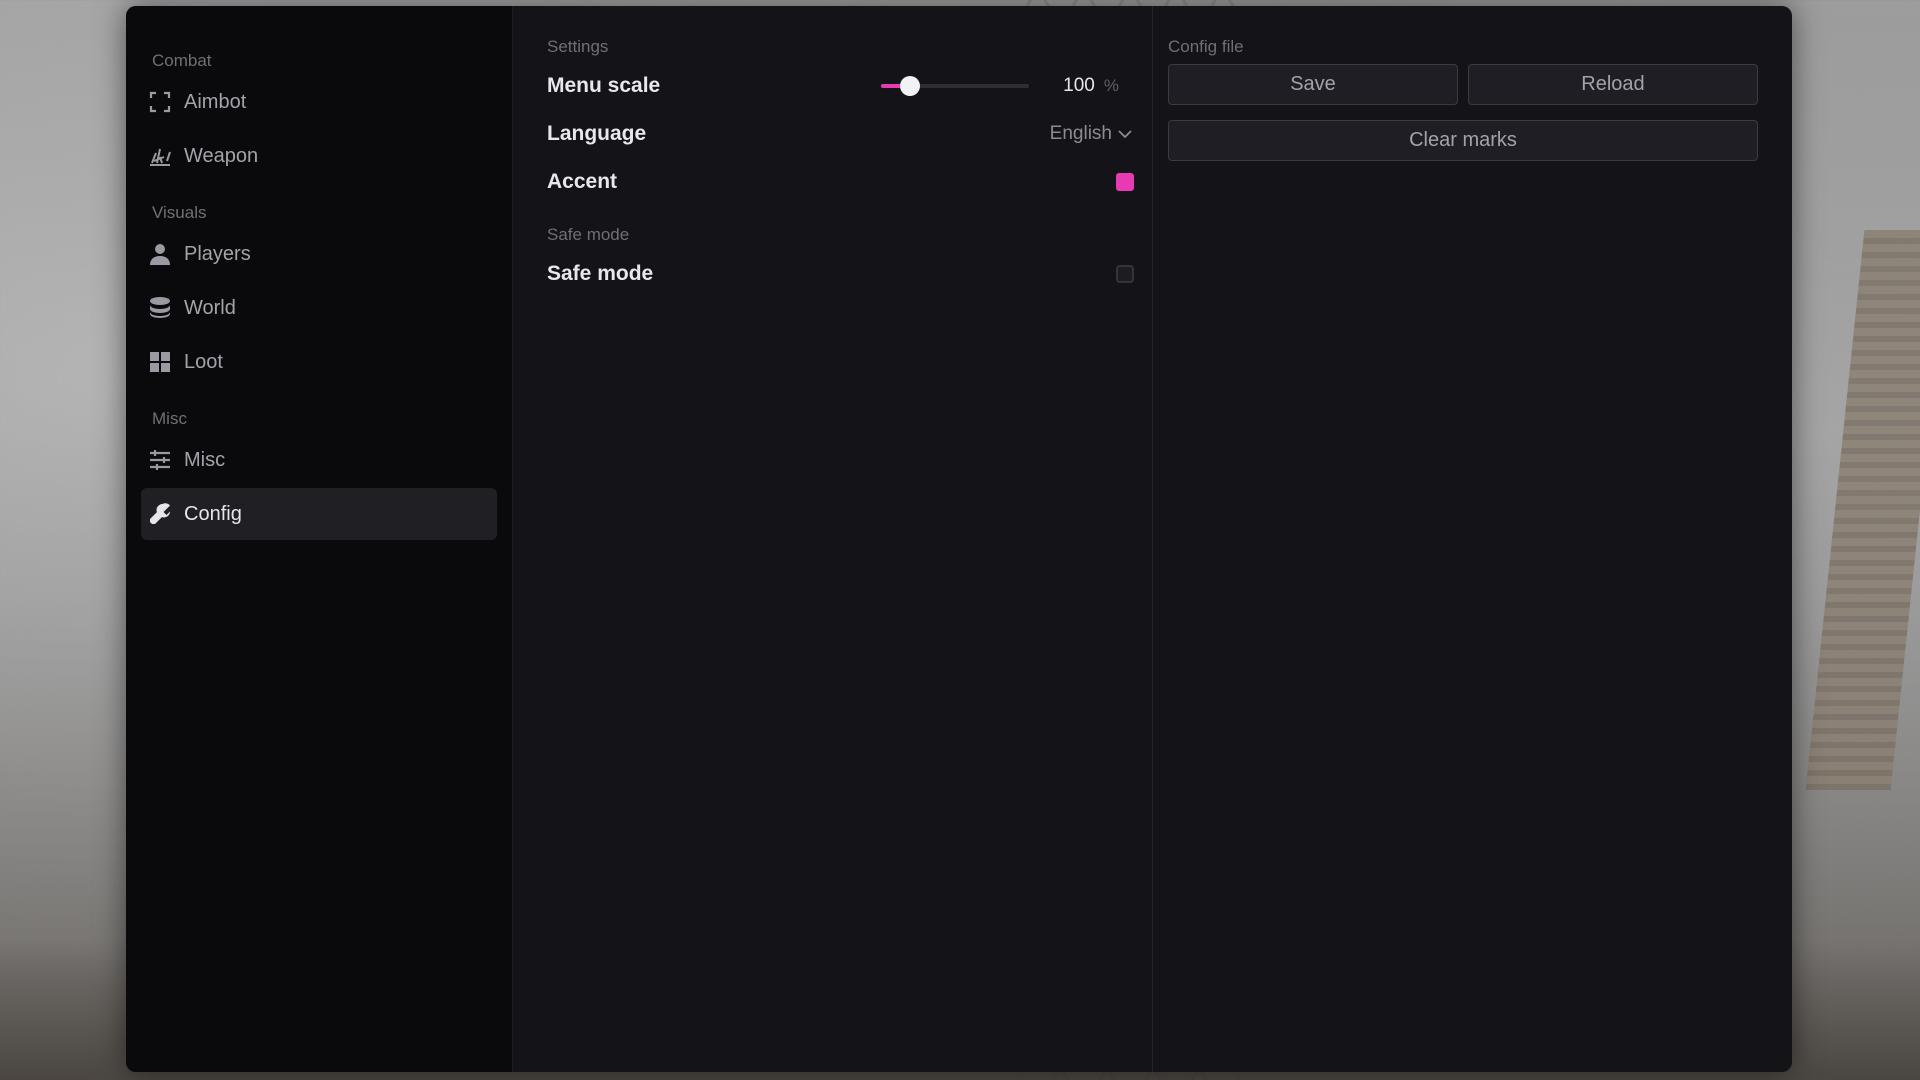 Image resolution: width=1920 pixels, height=1080 pixels. I want to click on sidebar-item-label: Weapon, so click(221, 155).